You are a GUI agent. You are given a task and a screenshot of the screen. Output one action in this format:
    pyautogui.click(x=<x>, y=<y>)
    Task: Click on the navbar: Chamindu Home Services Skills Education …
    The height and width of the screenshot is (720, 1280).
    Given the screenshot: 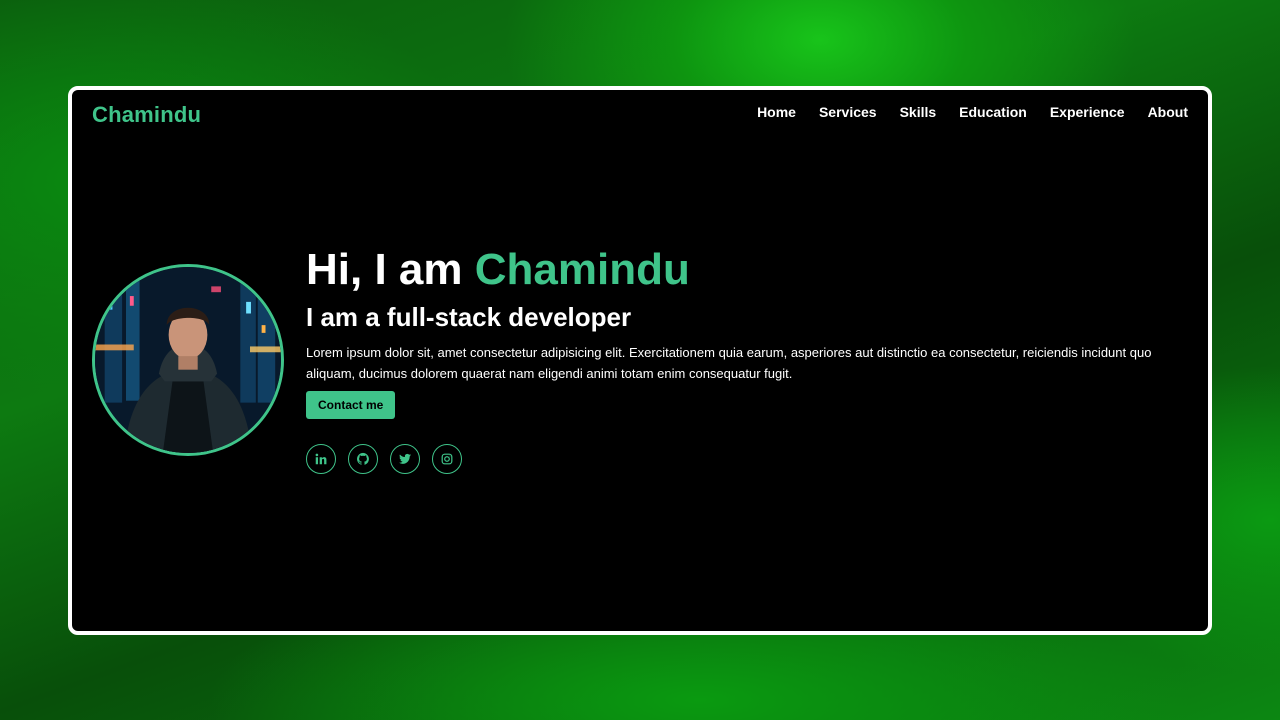 What is the action you would take?
    pyautogui.click(x=640, y=114)
    